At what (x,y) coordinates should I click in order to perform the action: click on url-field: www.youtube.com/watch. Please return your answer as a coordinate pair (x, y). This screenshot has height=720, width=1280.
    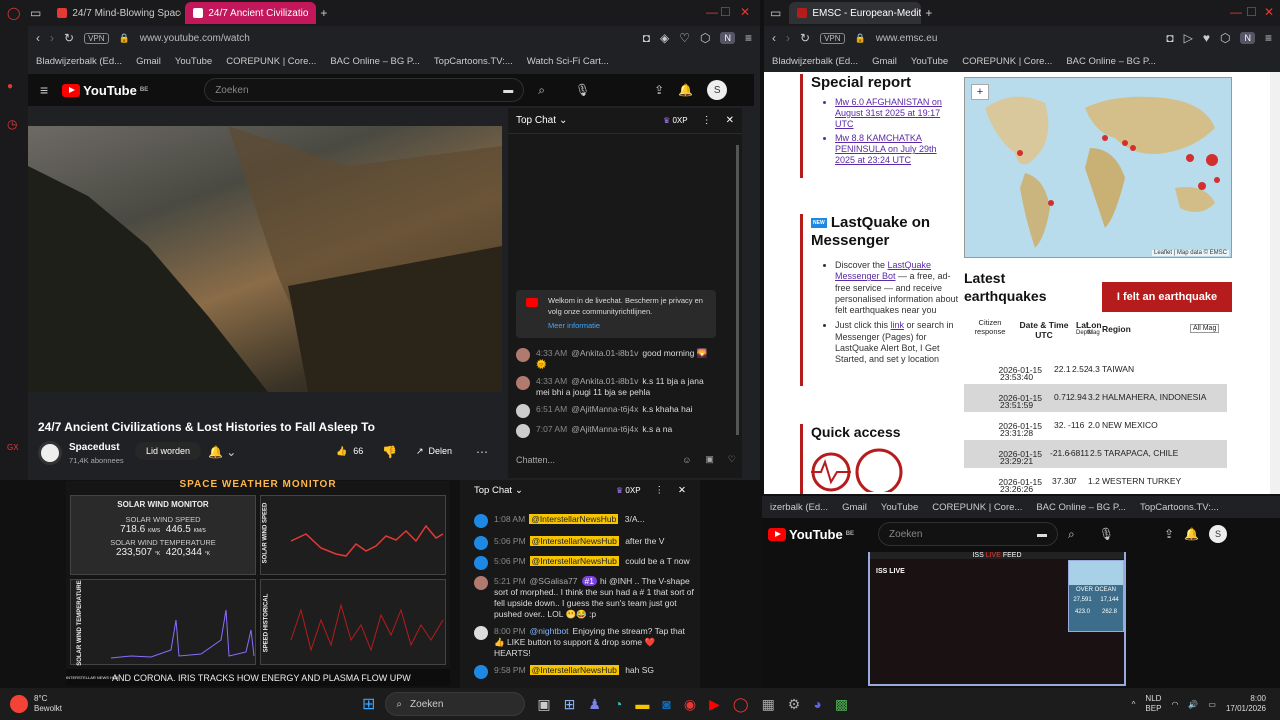
    Looking at the image, I should click on (386, 38).